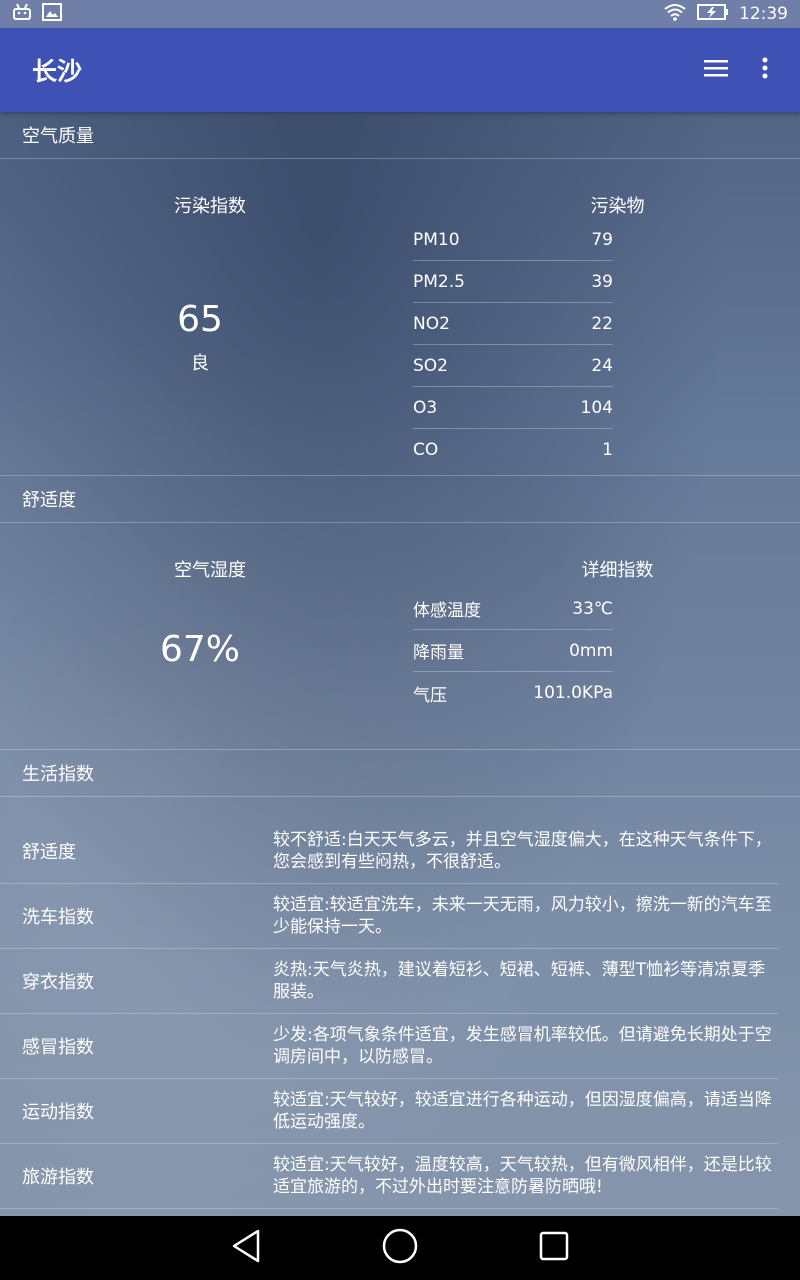  I want to click on pollutants-heading: 污染物, so click(617, 206).